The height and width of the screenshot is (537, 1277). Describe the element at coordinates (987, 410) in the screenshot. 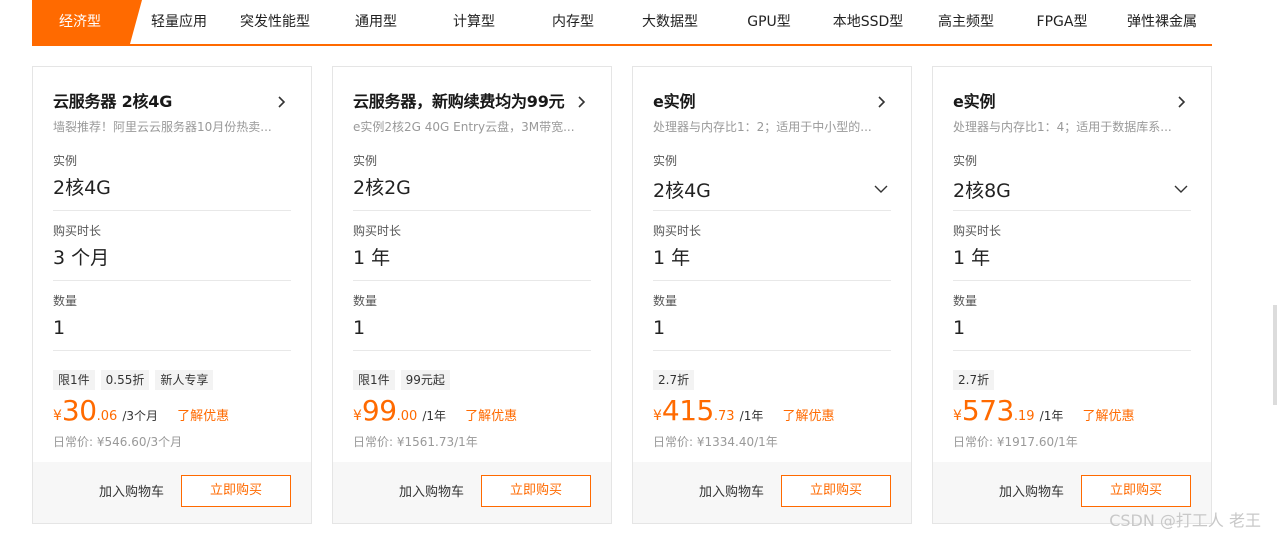

I see `price-integer: 573` at that location.